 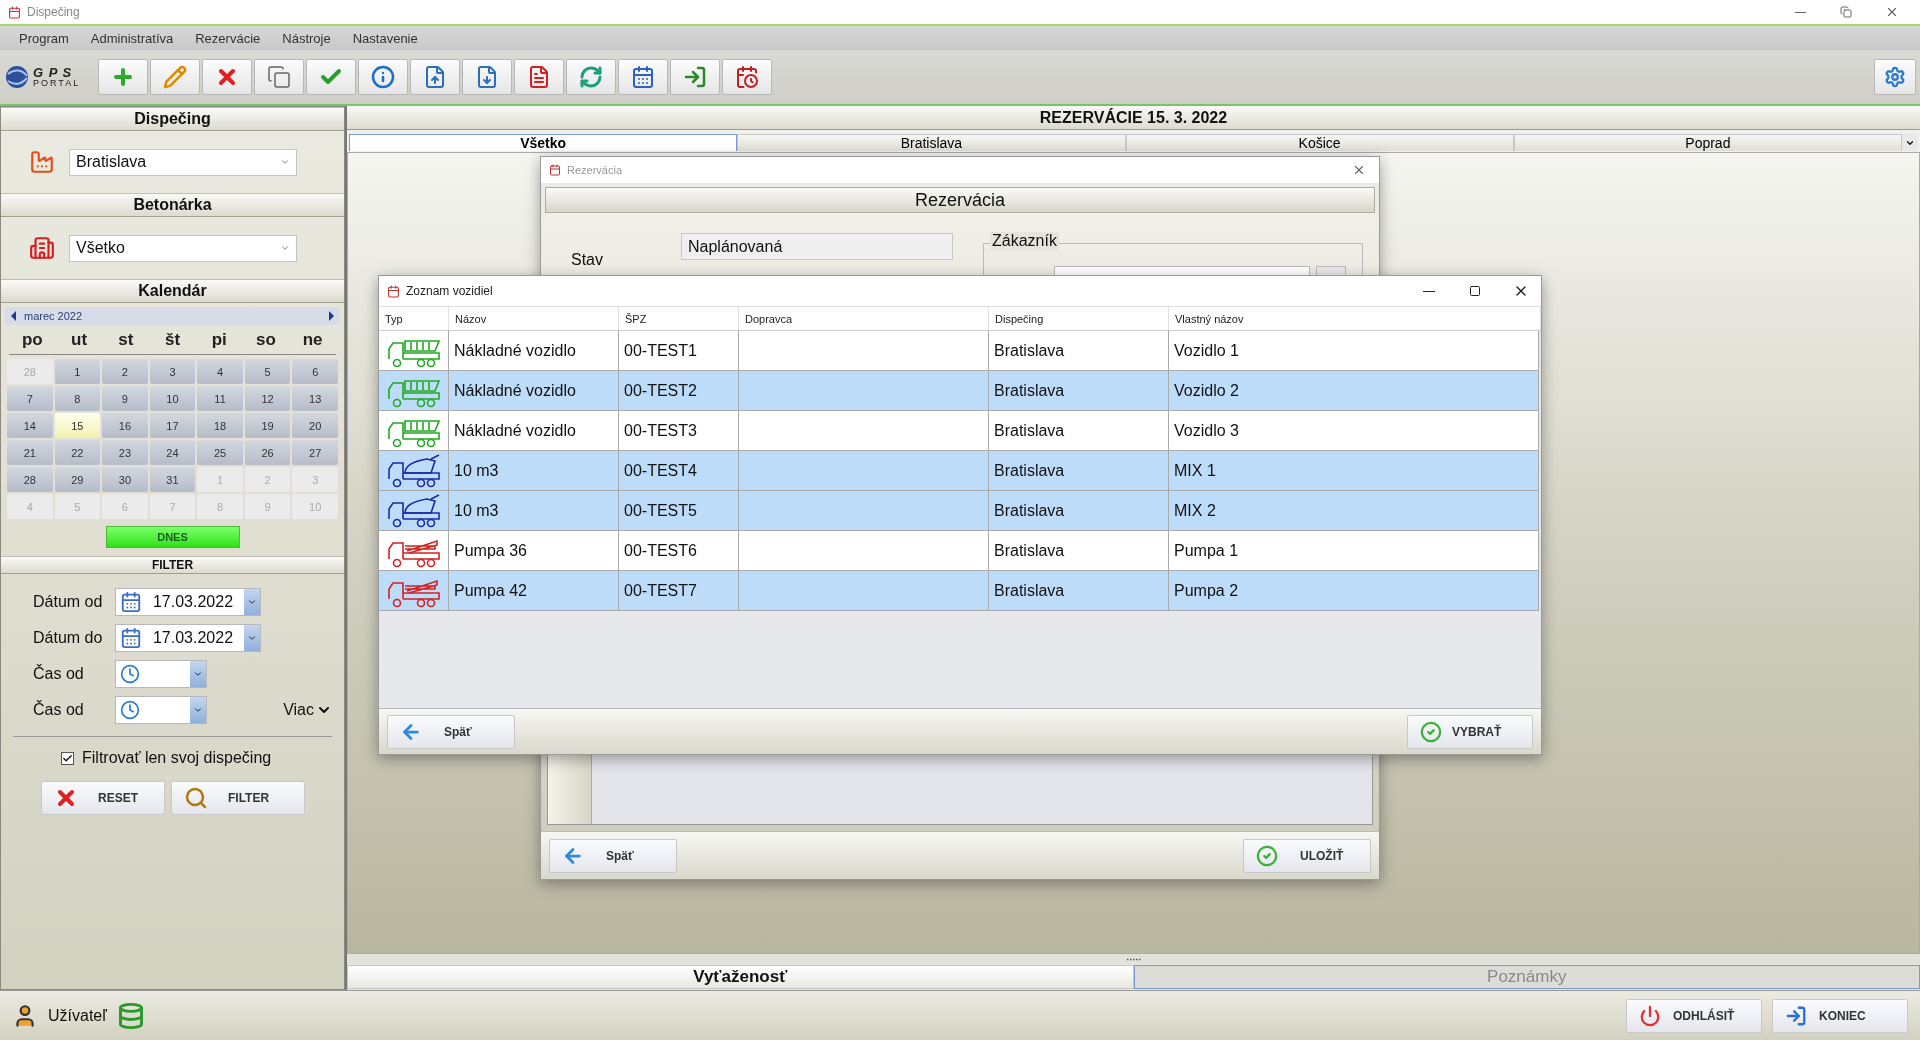 I want to click on logout-button: ODHLÁSIŤ, so click(x=1694, y=1015).